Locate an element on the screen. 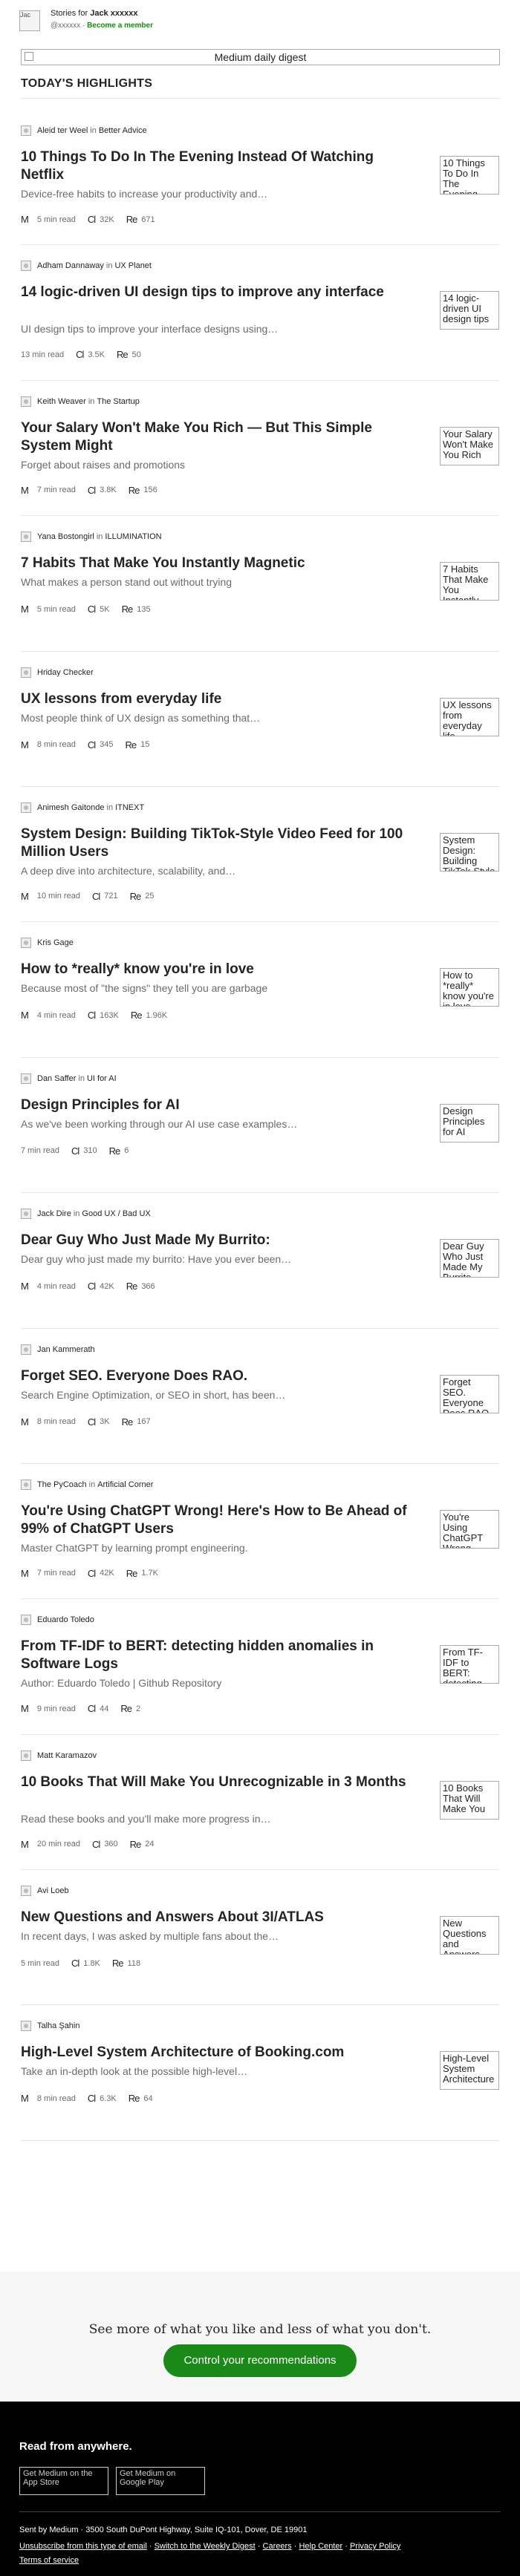  article-thumbnail: Your Salary Won't Make You Rich is located at coordinates (470, 445).